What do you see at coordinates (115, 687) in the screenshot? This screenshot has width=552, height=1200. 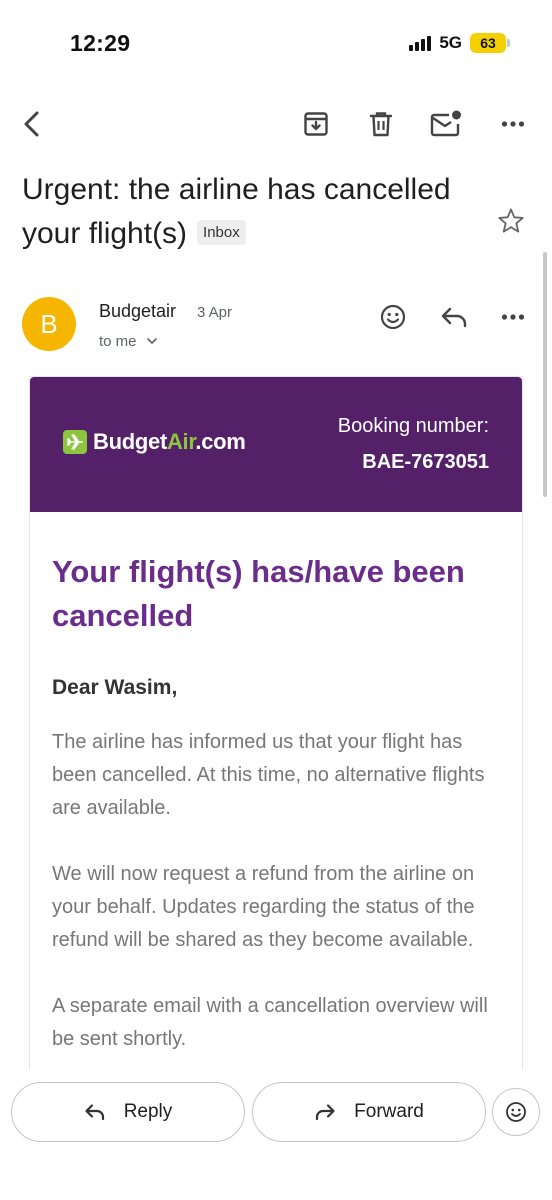 I see `message-greeting: Dear Wasim,` at bounding box center [115, 687].